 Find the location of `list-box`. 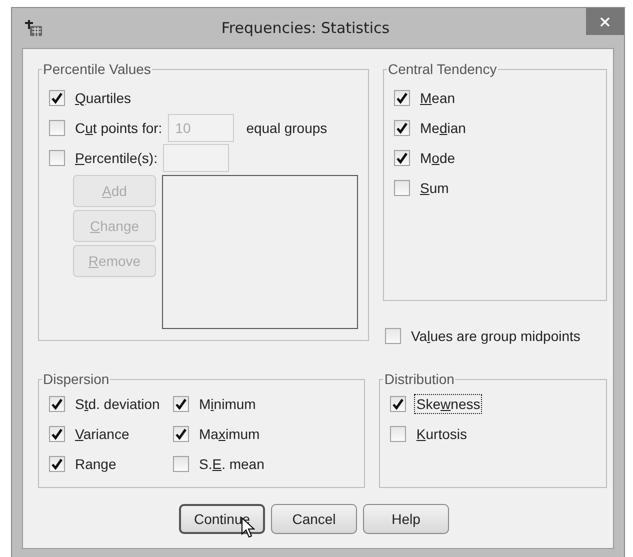

list-box is located at coordinates (260, 252).